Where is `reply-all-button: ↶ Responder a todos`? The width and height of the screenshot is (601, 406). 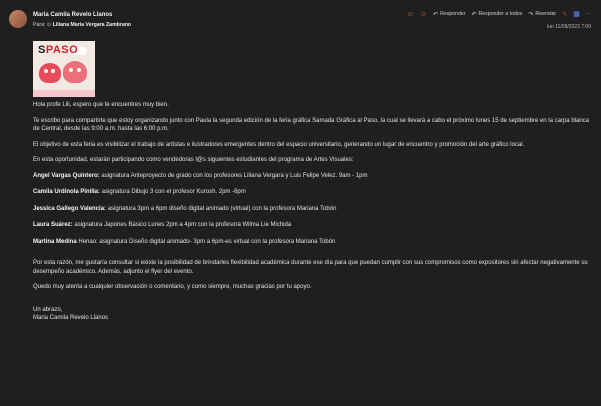
reply-all-button: ↶ Responder a todos is located at coordinates (496, 14).